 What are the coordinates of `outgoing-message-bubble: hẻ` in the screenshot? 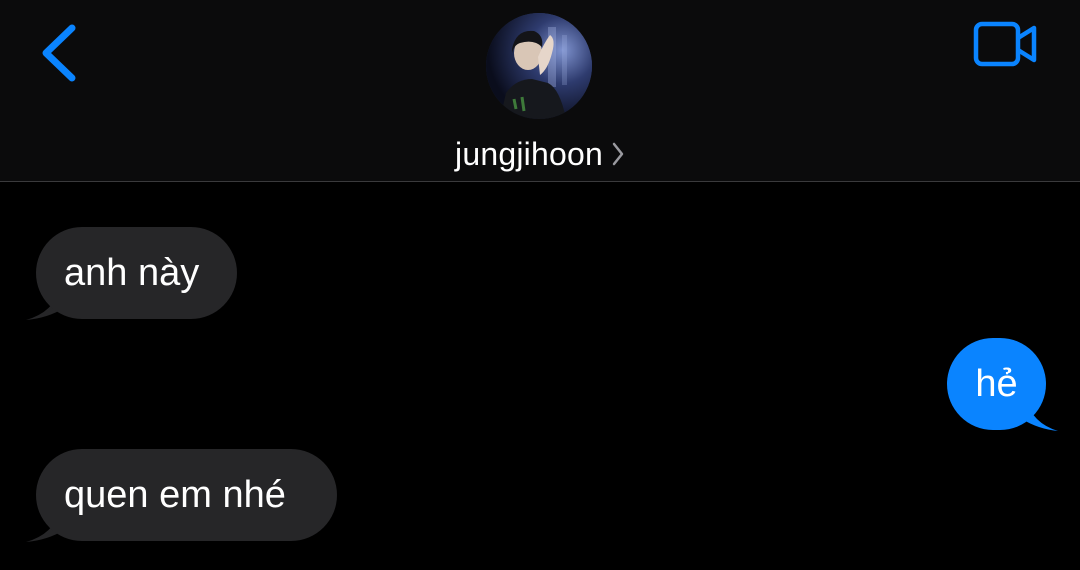 It's located at (996, 384).